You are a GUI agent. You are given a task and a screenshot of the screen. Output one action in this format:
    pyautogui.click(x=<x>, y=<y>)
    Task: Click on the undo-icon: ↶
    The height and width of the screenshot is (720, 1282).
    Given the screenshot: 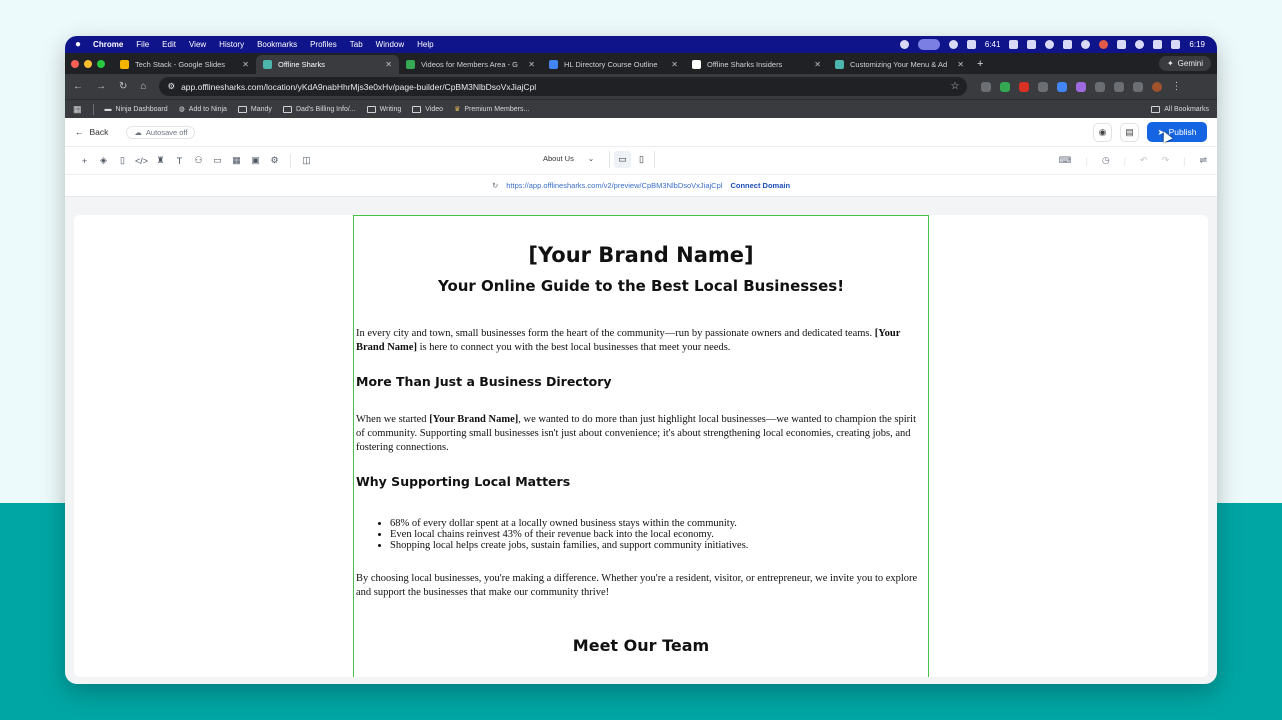 What is the action you would take?
    pyautogui.click(x=1144, y=160)
    